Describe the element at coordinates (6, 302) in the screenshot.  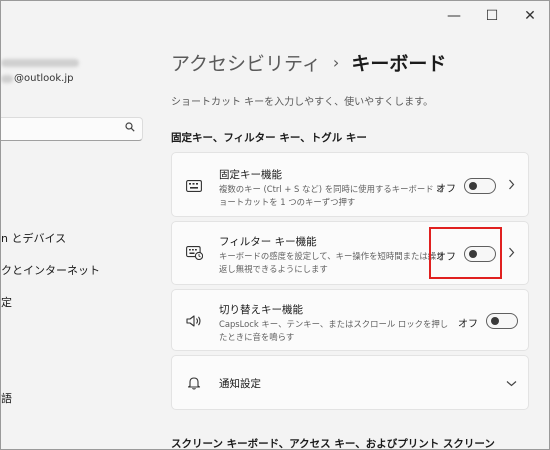
I see `sidebar-item-personalization: 定` at that location.